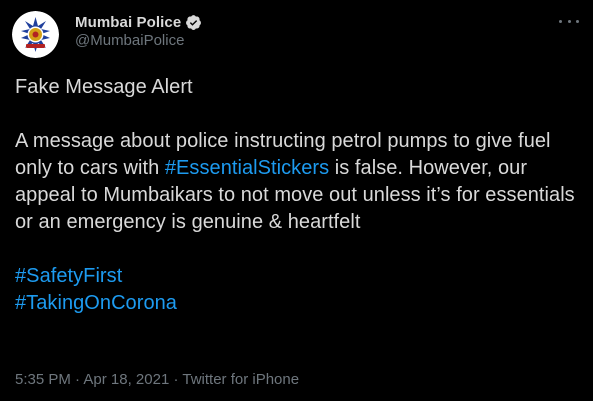 The image size is (593, 401). Describe the element at coordinates (297, 303) in the screenshot. I see `hashtag-line: #TakingOnCorona` at that location.